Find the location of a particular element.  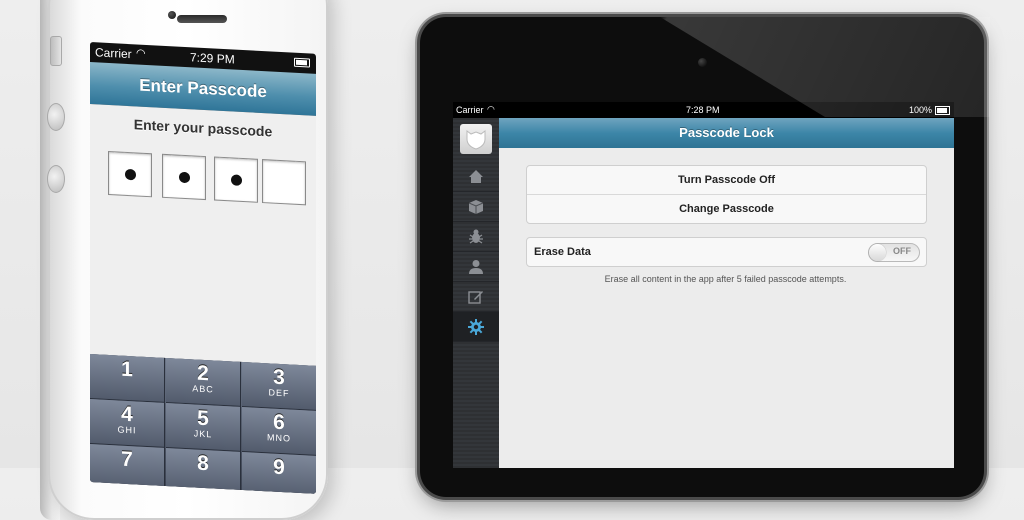

keypad-key-3: 3 DEF is located at coordinates (279, 386).